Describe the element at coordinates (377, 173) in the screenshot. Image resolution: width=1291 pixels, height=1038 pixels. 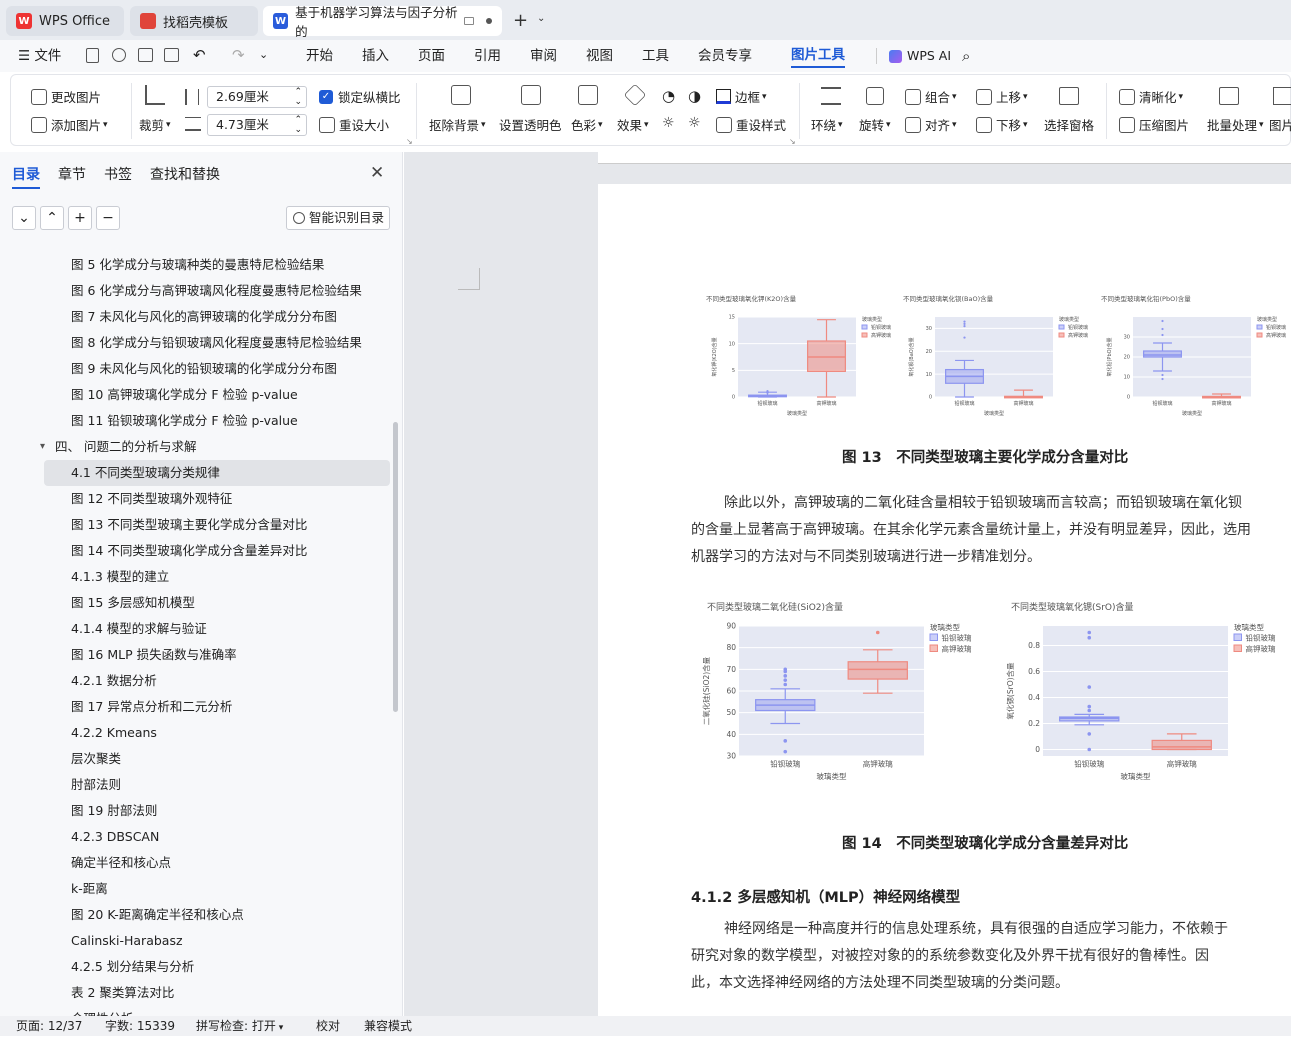
I see `close-icon: ✕` at that location.